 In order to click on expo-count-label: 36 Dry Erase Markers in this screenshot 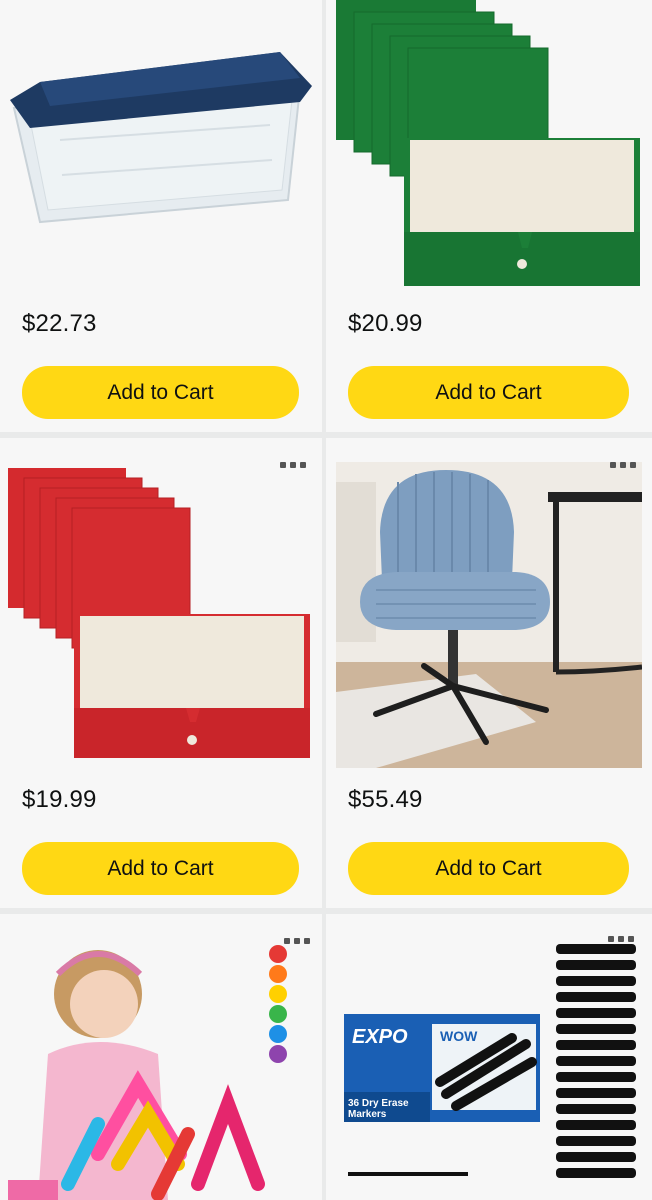, I will do `click(378, 1109)`.